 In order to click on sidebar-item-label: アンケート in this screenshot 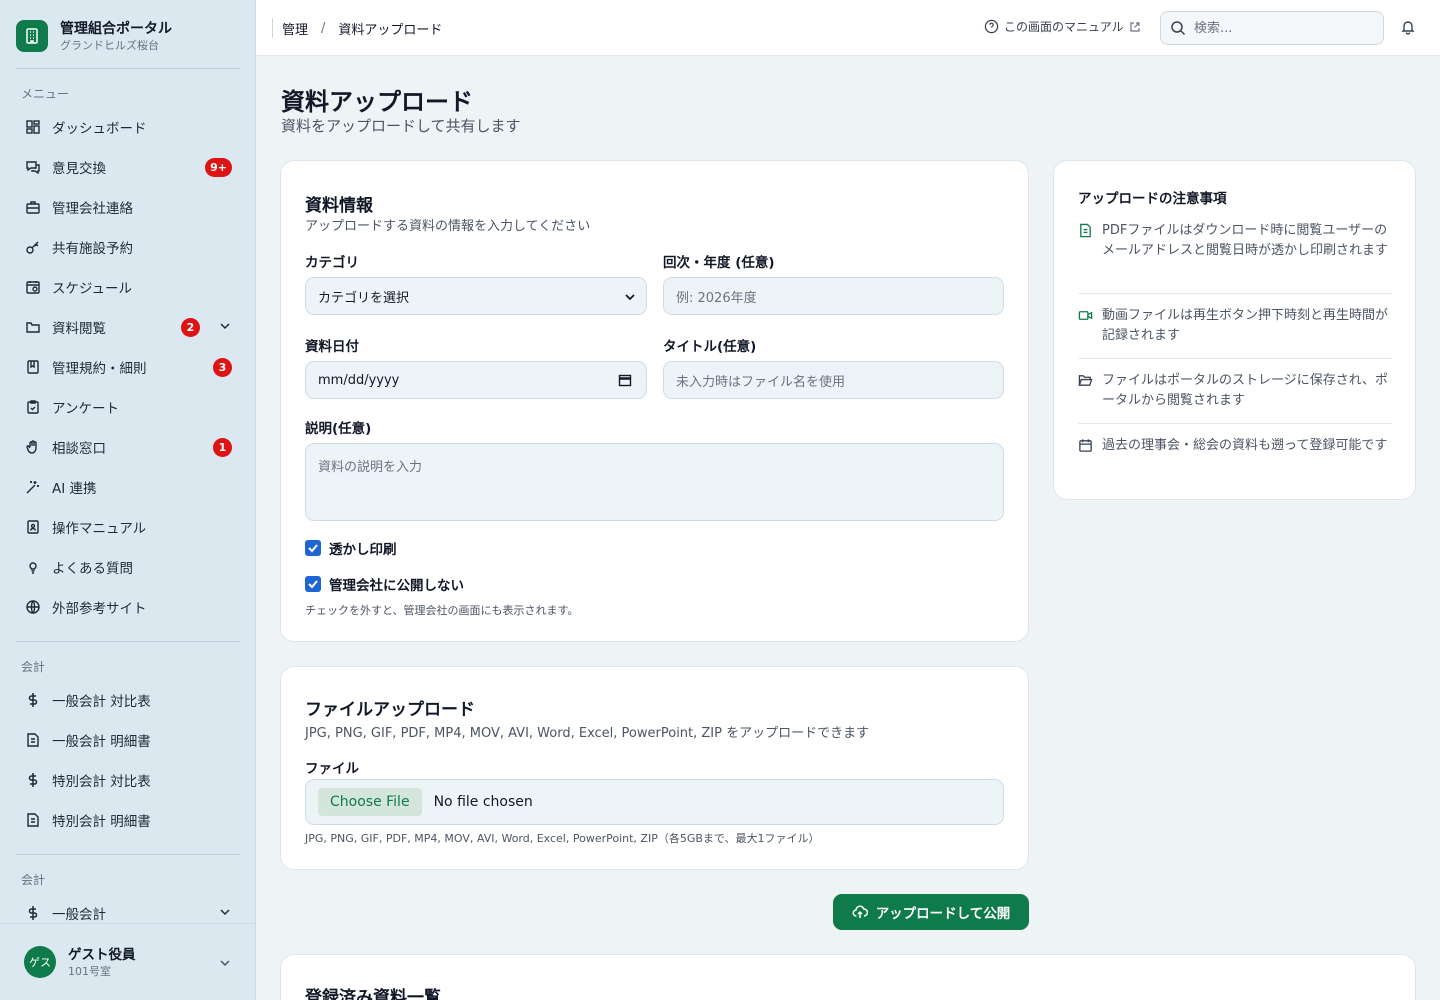, I will do `click(85, 409)`.